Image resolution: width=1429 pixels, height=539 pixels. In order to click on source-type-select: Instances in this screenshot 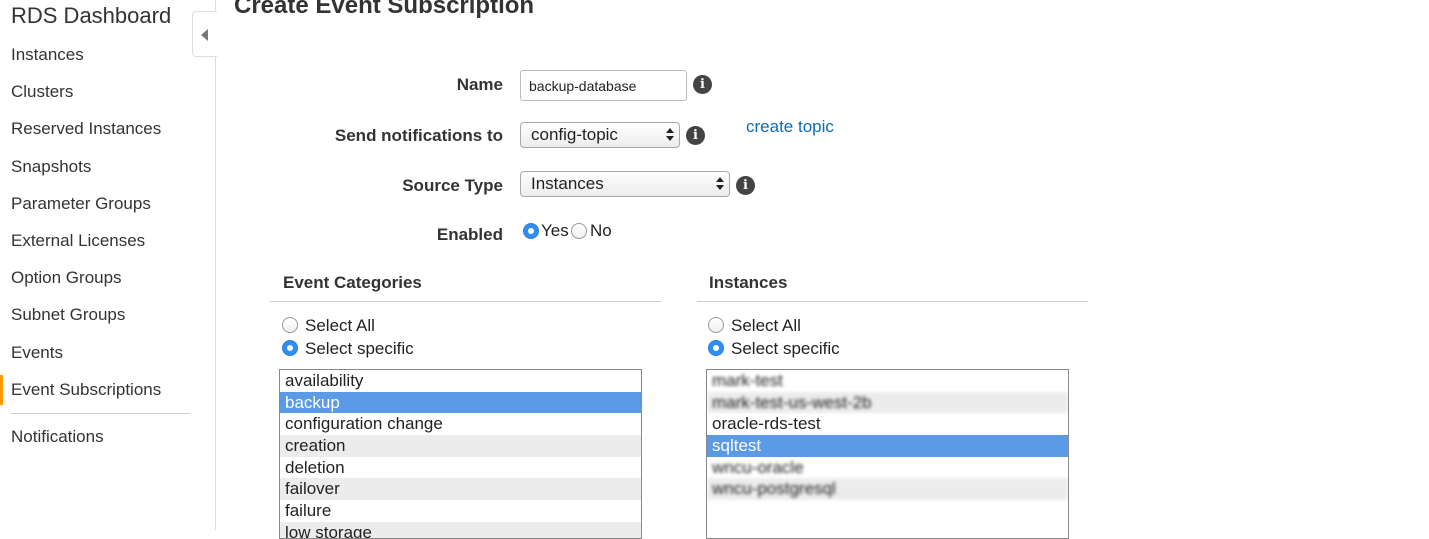, I will do `click(625, 184)`.